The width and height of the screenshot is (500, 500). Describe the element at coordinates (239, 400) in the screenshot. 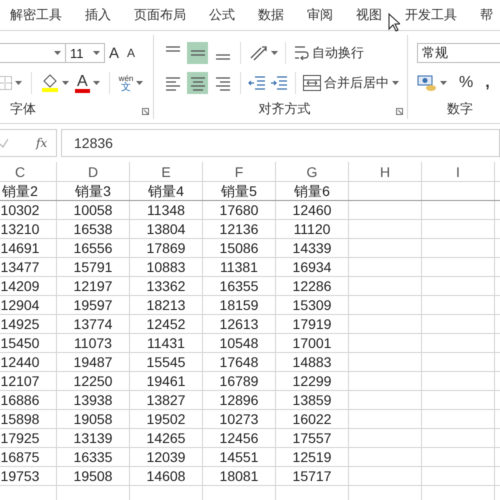

I see `table-cell: 12896` at that location.